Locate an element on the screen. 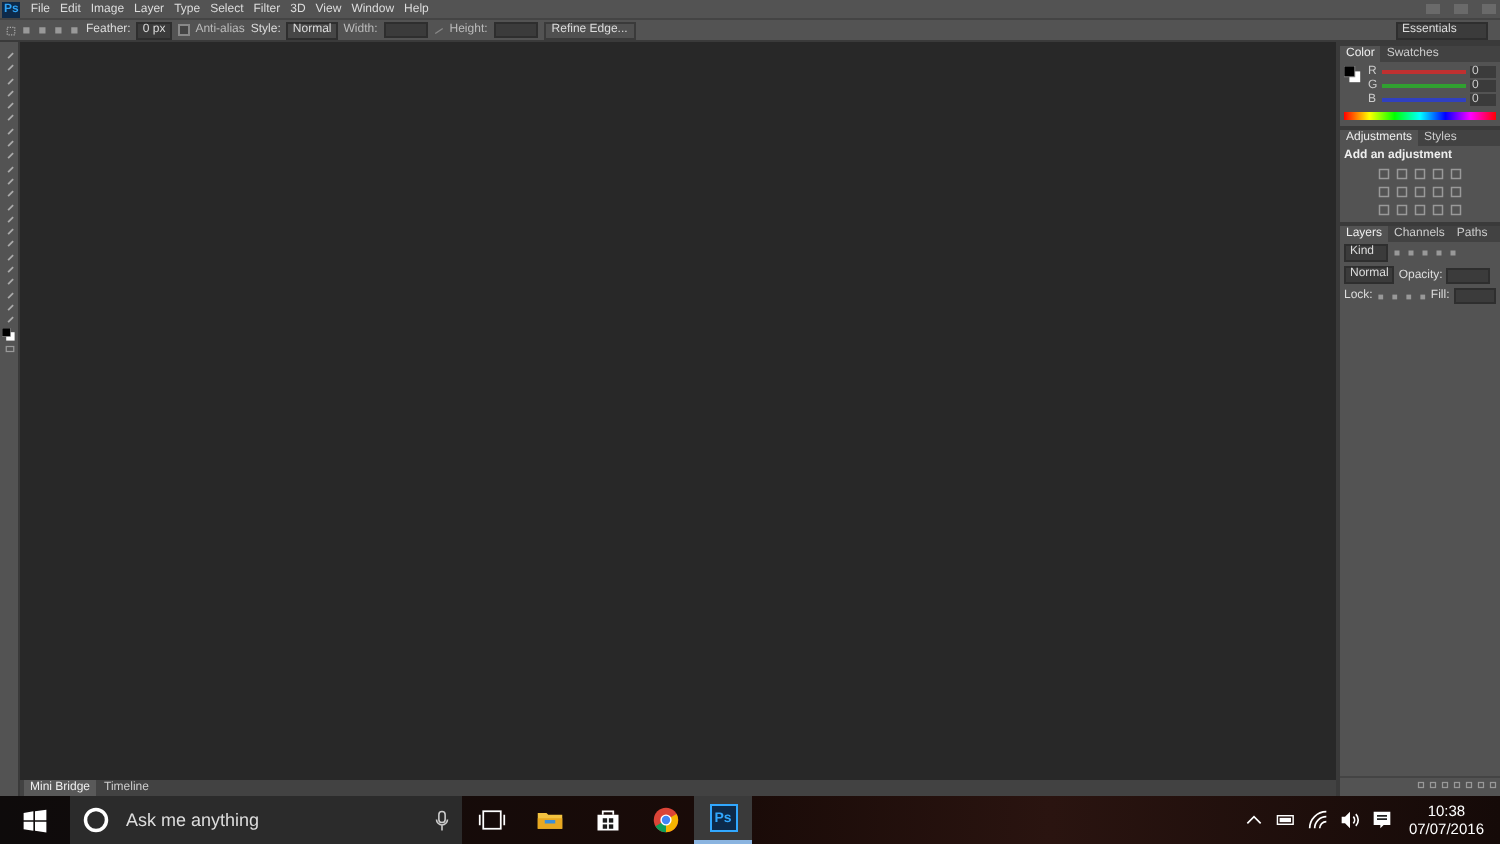 The height and width of the screenshot is (844, 1500). battery-icon is located at coordinates (1286, 820).